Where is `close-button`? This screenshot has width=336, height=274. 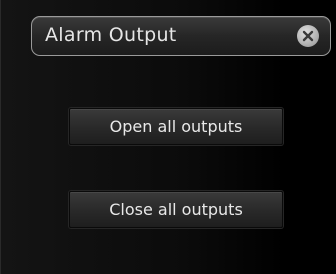
close-button is located at coordinates (308, 36).